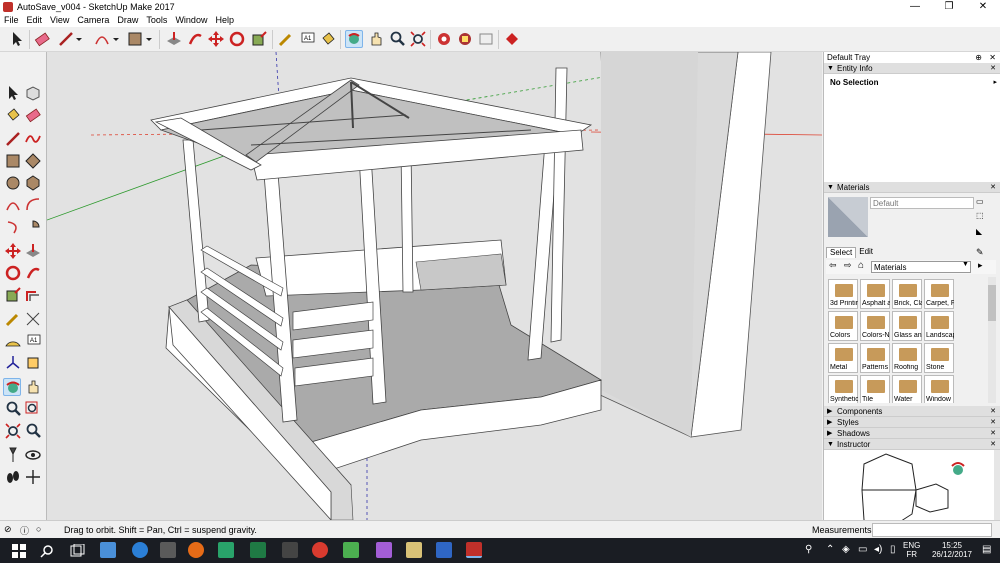 Image resolution: width=1000 pixels, height=563 pixels. What do you see at coordinates (907, 358) in the screenshot?
I see `material-item: Roofing` at bounding box center [907, 358].